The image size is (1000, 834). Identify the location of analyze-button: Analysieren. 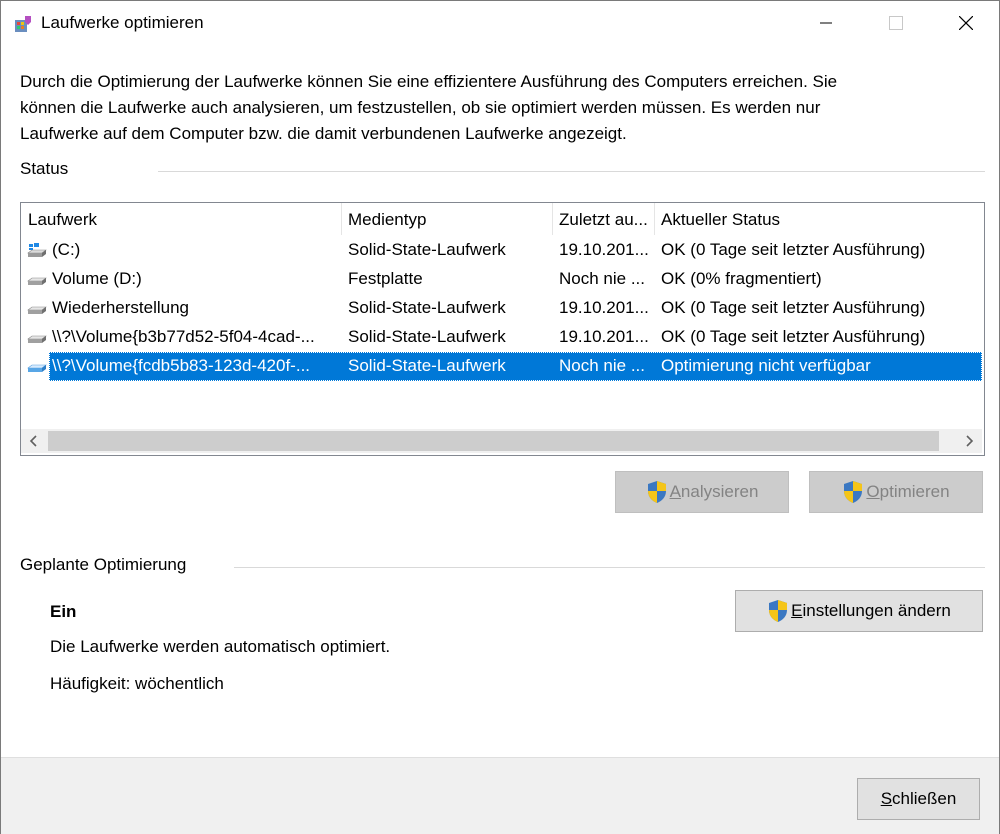
(702, 492).